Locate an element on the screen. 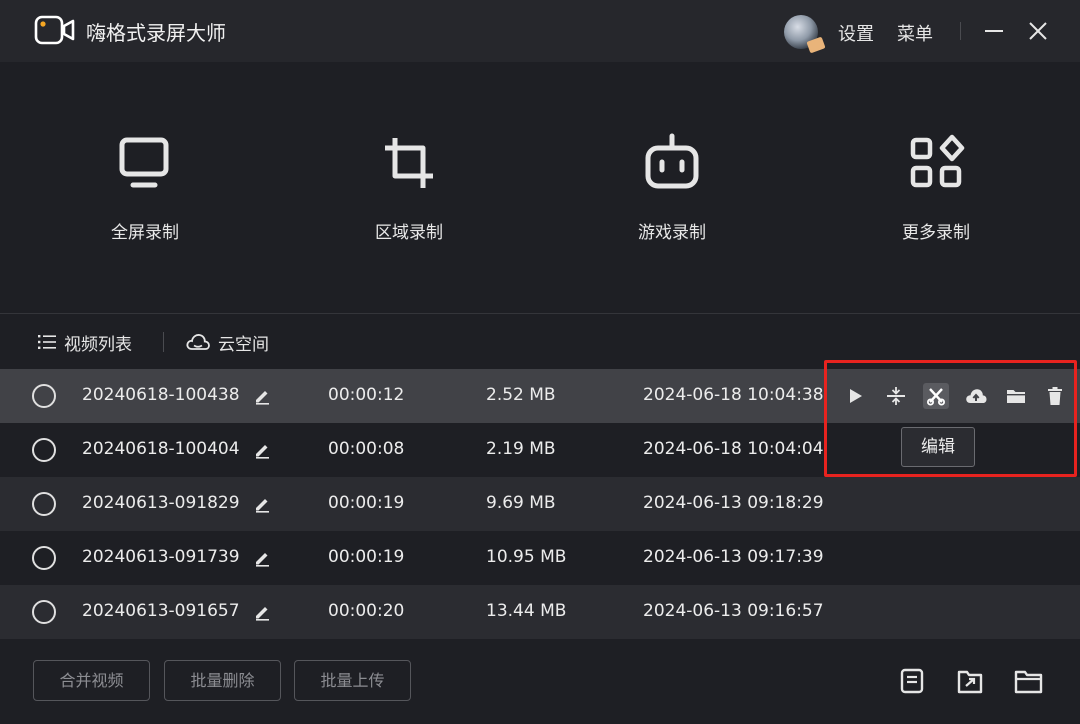  crop-icon is located at coordinates (409, 163).